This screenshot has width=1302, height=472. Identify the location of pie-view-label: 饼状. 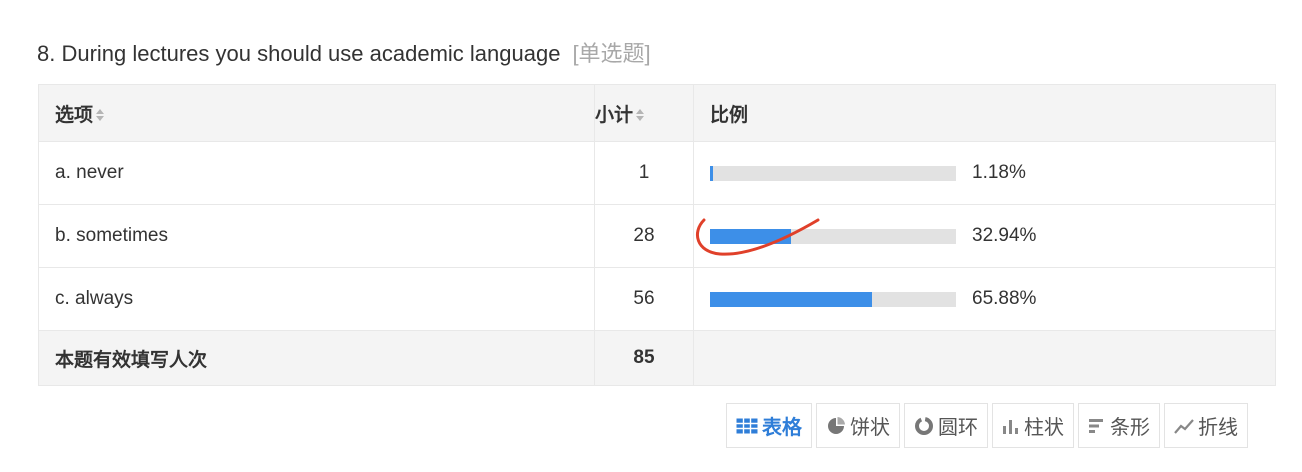
(870, 428).